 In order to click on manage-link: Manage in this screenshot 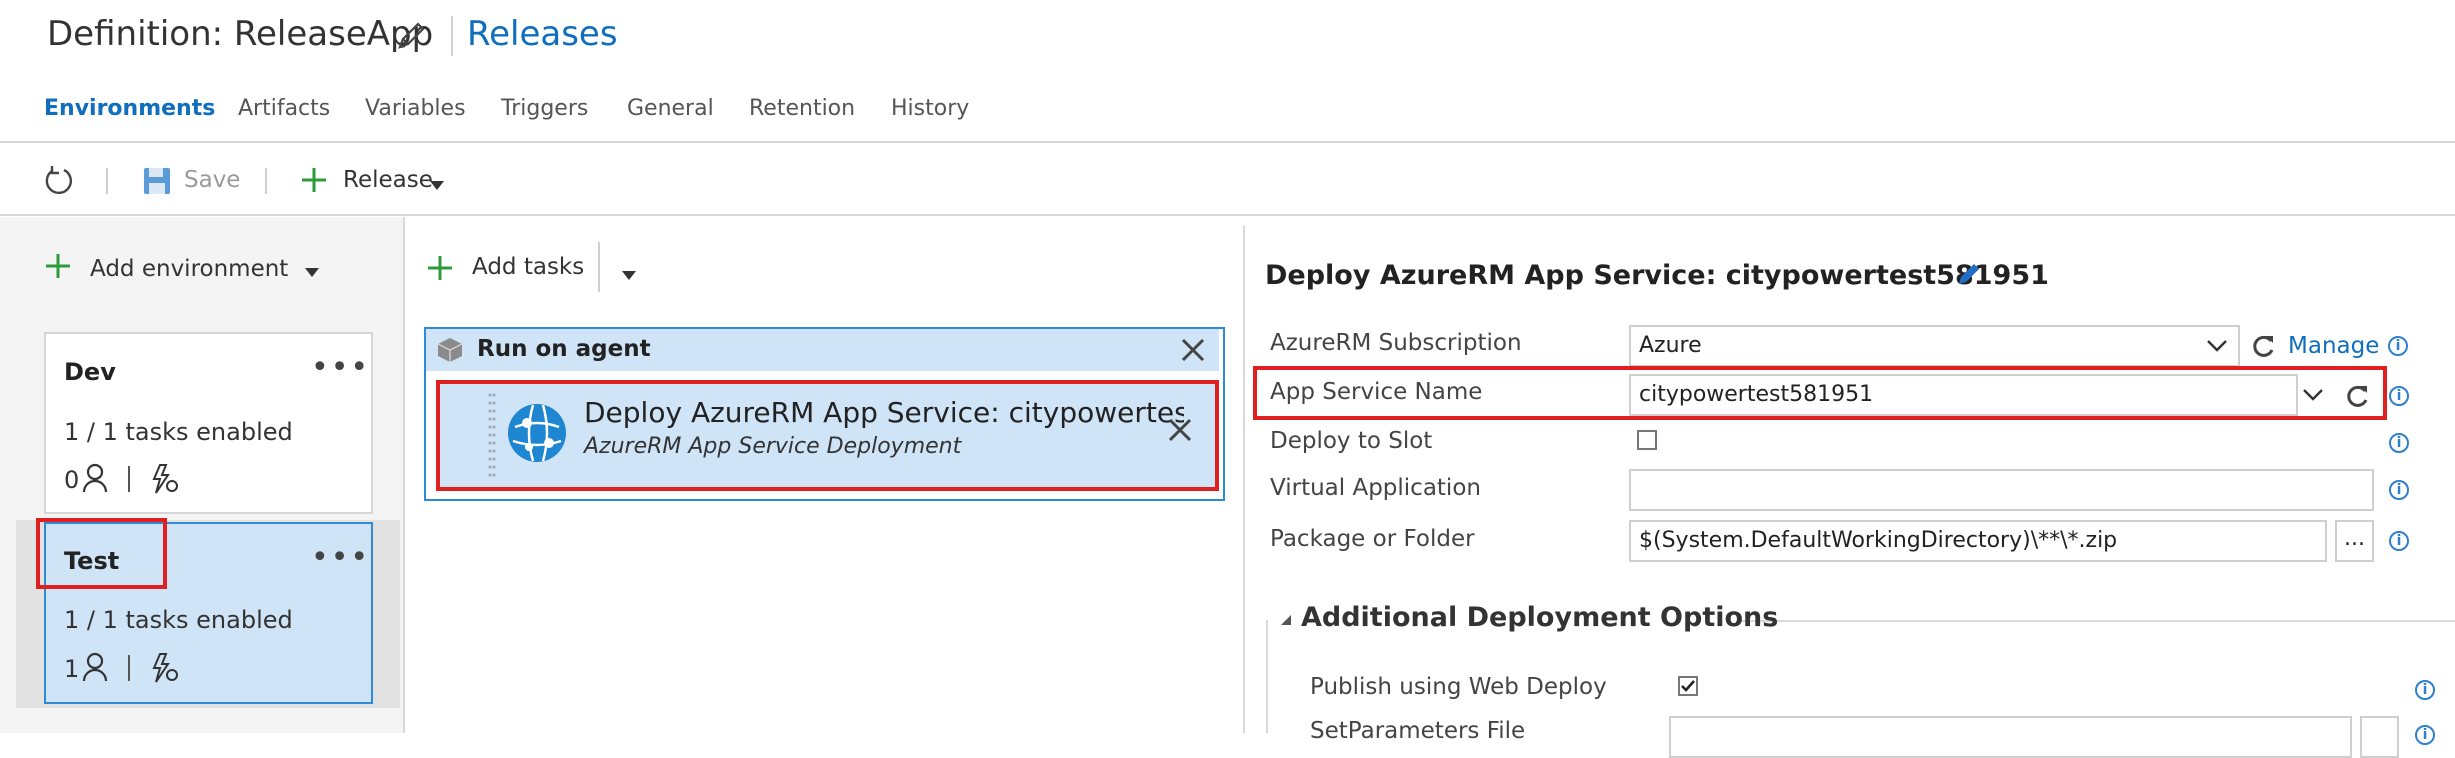, I will do `click(2333, 346)`.